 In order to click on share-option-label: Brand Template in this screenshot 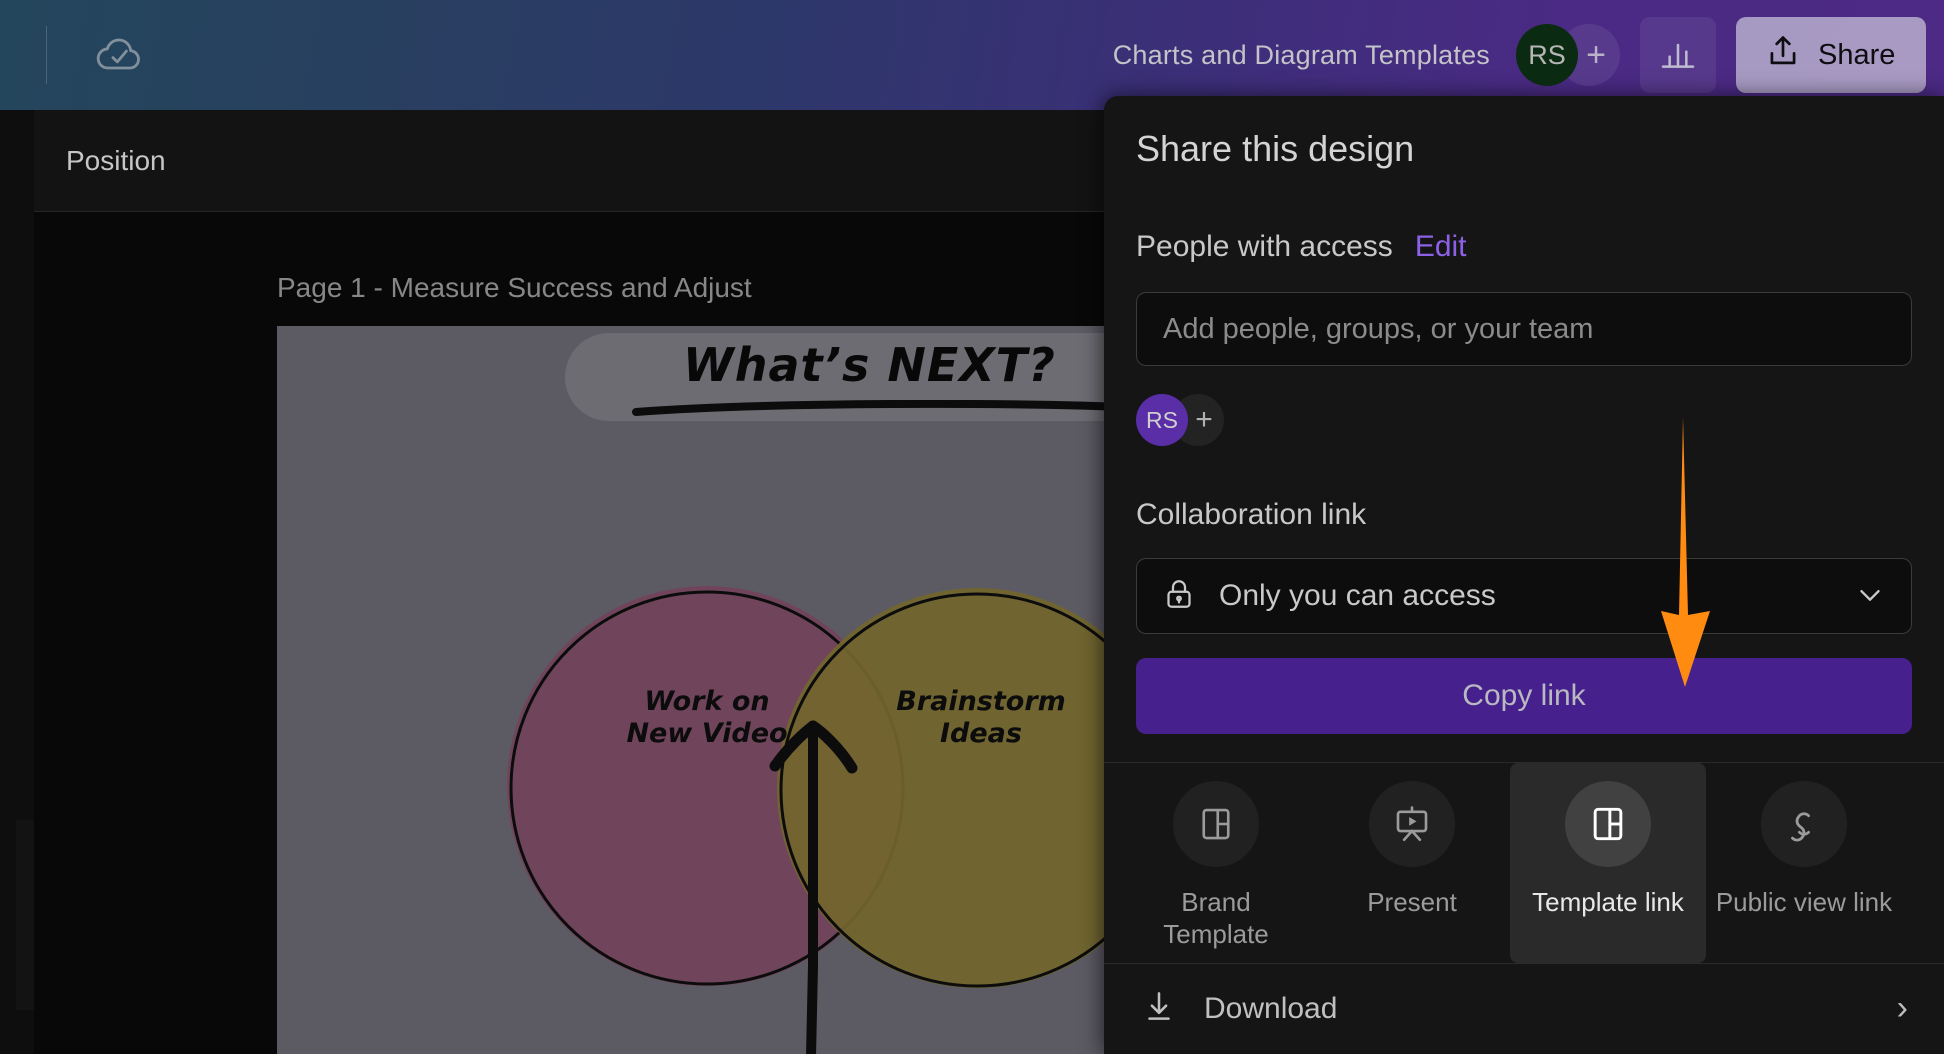, I will do `click(1216, 917)`.